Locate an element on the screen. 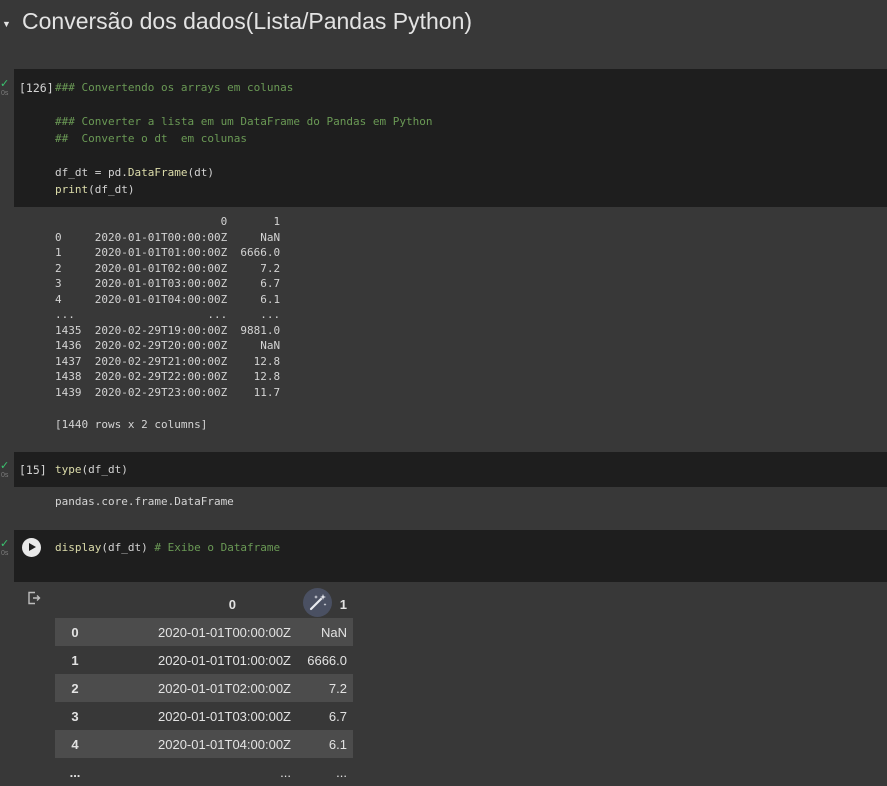  output-line: pandas.core.frame.DataFrame is located at coordinates (144, 501).